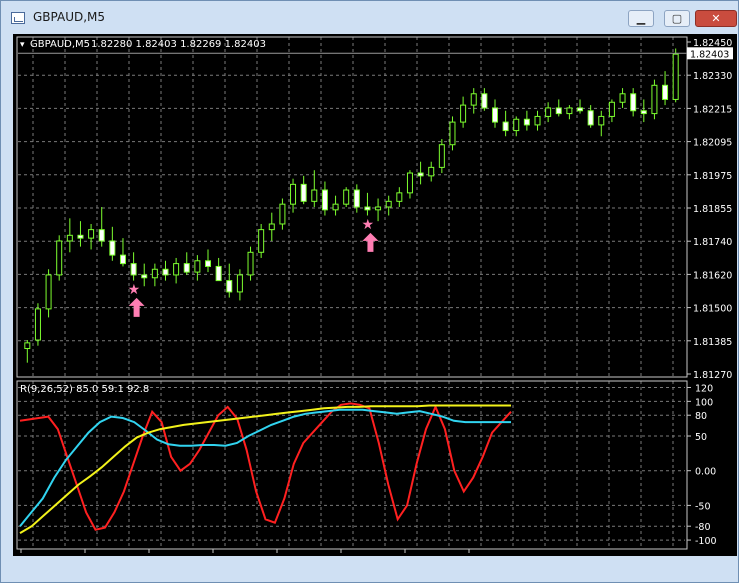 The width and height of the screenshot is (739, 583). Describe the element at coordinates (702, 465) in the screenshot. I see `indicator-axis: 120 100 80 50 0.00 -50 -80 -100` at that location.